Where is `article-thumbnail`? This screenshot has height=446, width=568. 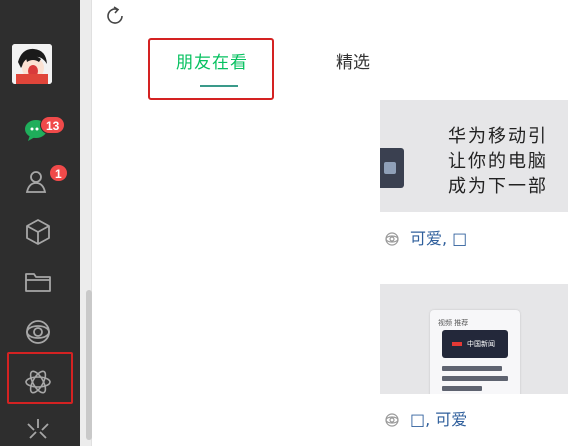
article-thumbnail is located at coordinates (392, 168).